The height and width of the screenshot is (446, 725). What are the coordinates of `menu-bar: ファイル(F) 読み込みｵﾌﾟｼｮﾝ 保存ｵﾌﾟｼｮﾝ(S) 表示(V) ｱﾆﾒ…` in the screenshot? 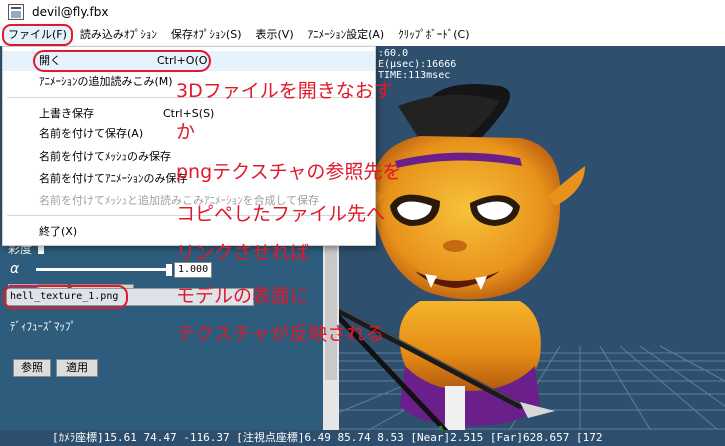 It's located at (362, 35).